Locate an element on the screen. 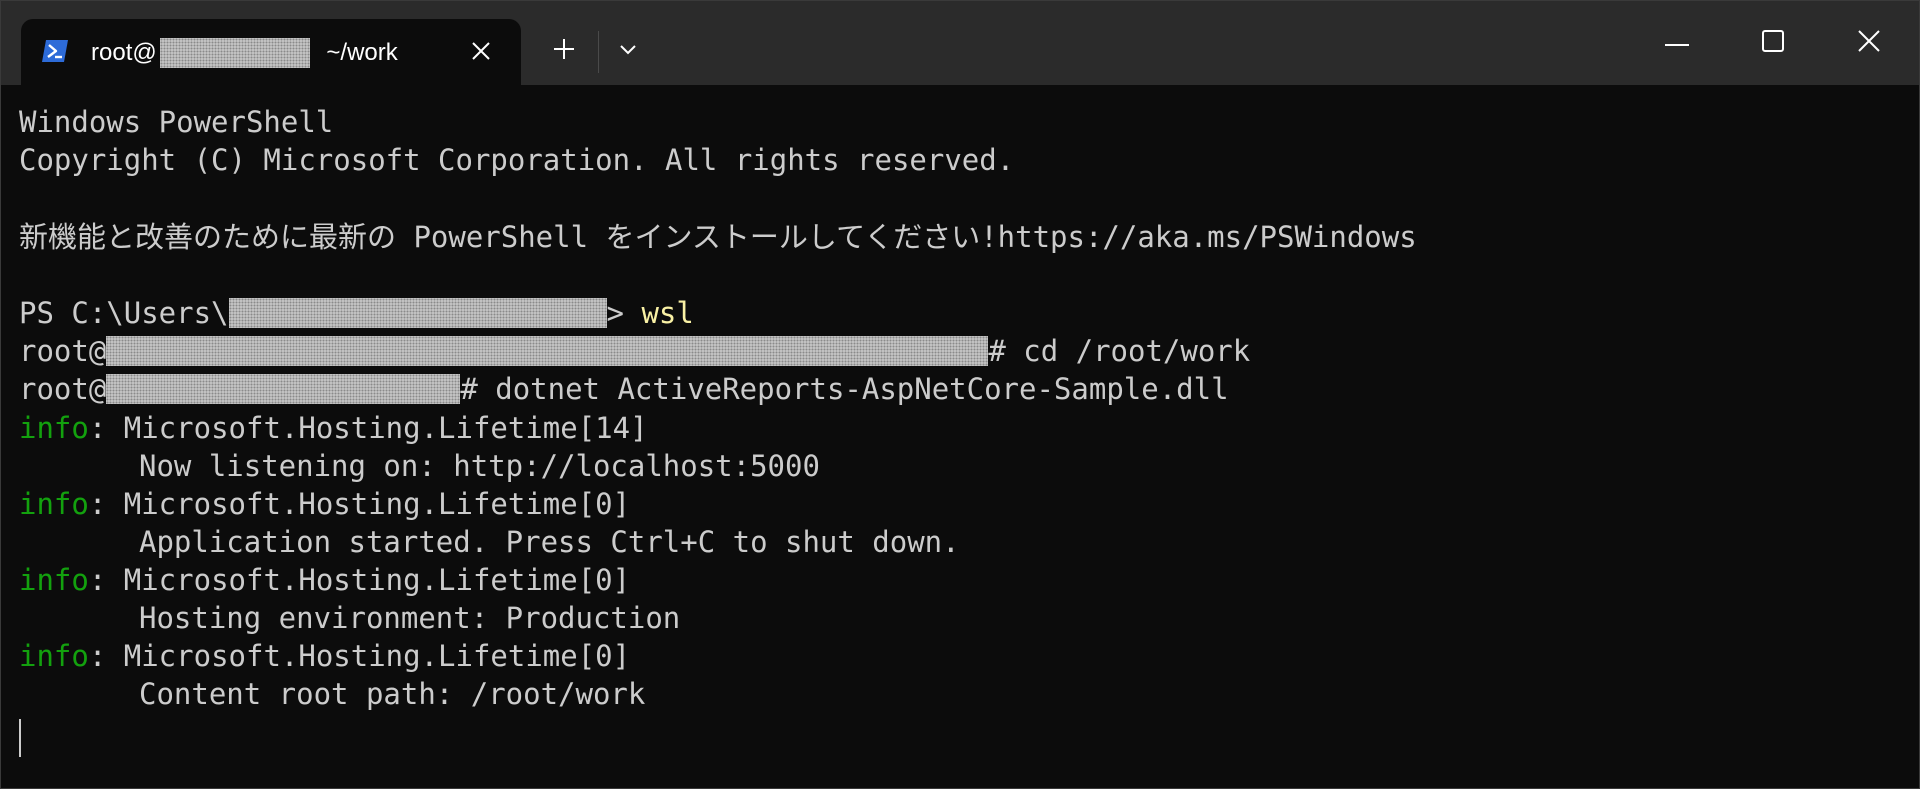  close-tab-button is located at coordinates (481, 53).